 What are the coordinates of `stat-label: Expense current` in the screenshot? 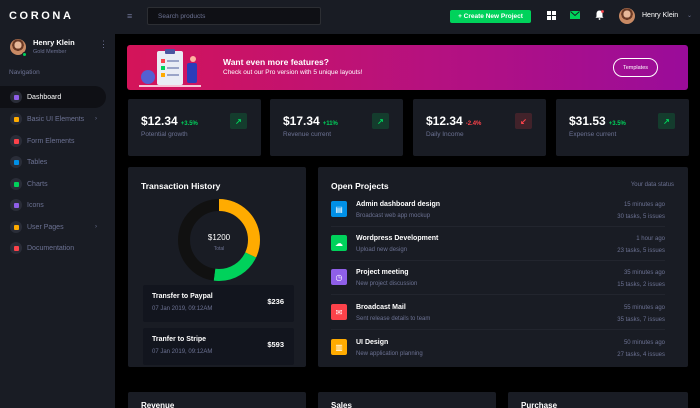 It's located at (593, 134).